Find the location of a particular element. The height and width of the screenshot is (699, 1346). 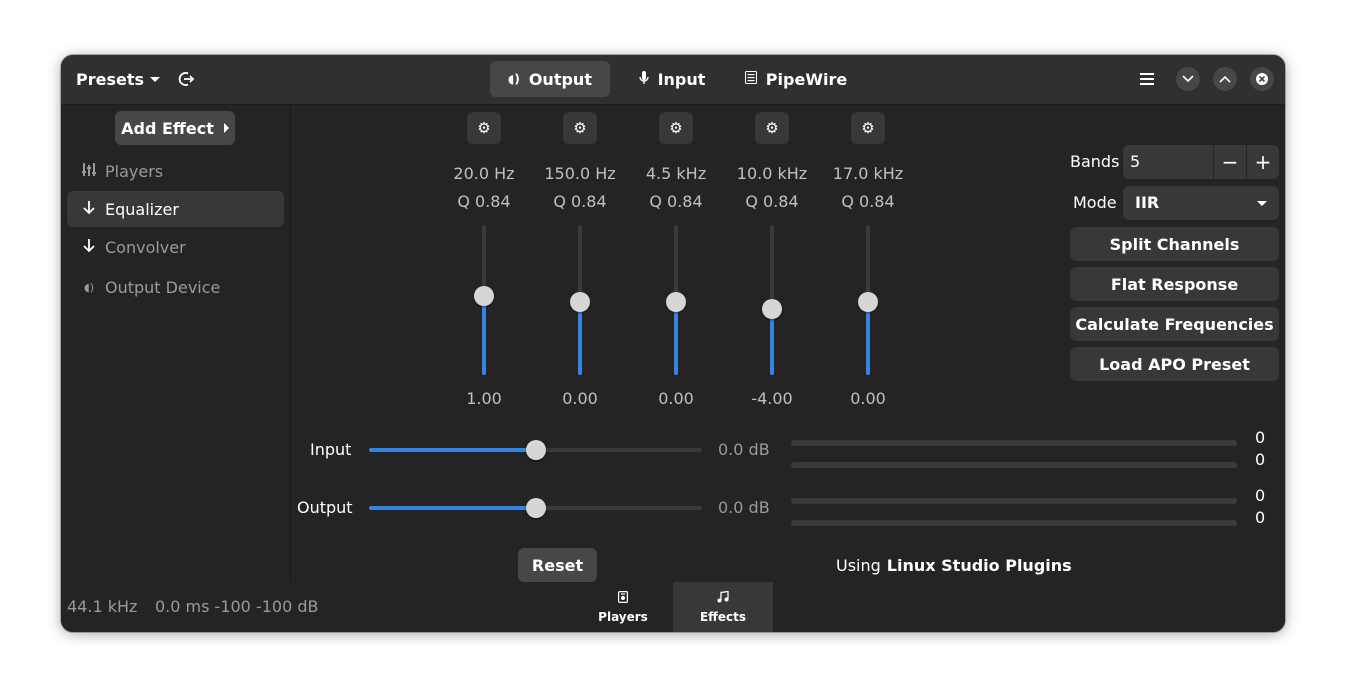

input-gain-value: 0.0 dB is located at coordinates (744, 449).